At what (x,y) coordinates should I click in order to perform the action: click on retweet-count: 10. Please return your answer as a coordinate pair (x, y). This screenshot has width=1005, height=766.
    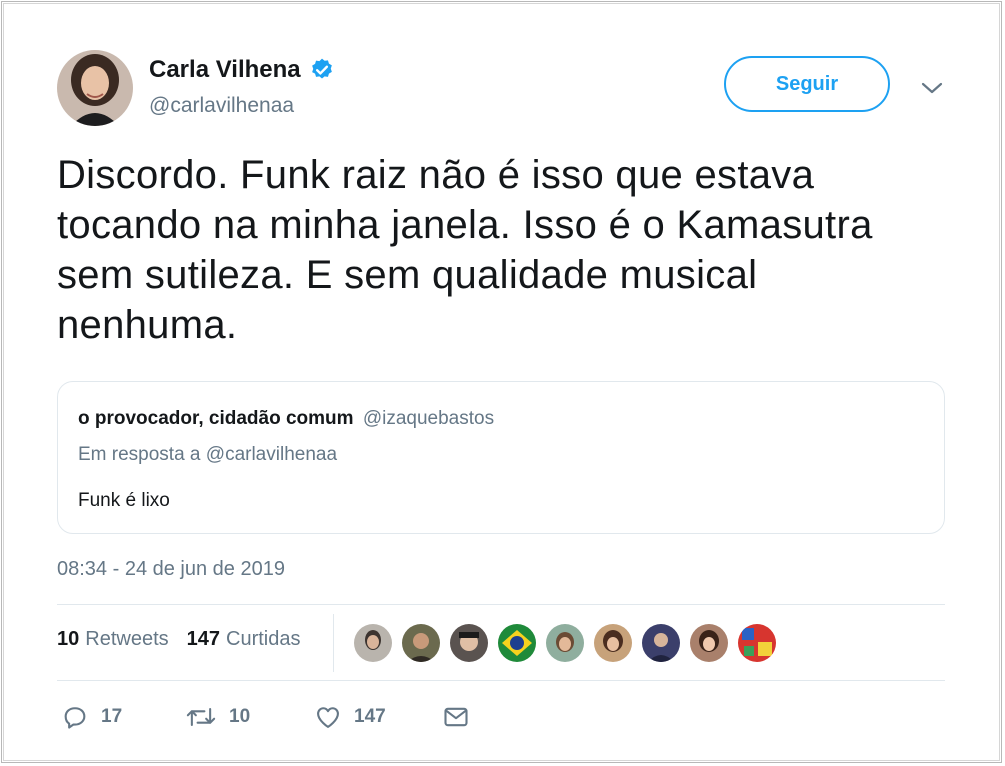
    Looking at the image, I should click on (240, 716).